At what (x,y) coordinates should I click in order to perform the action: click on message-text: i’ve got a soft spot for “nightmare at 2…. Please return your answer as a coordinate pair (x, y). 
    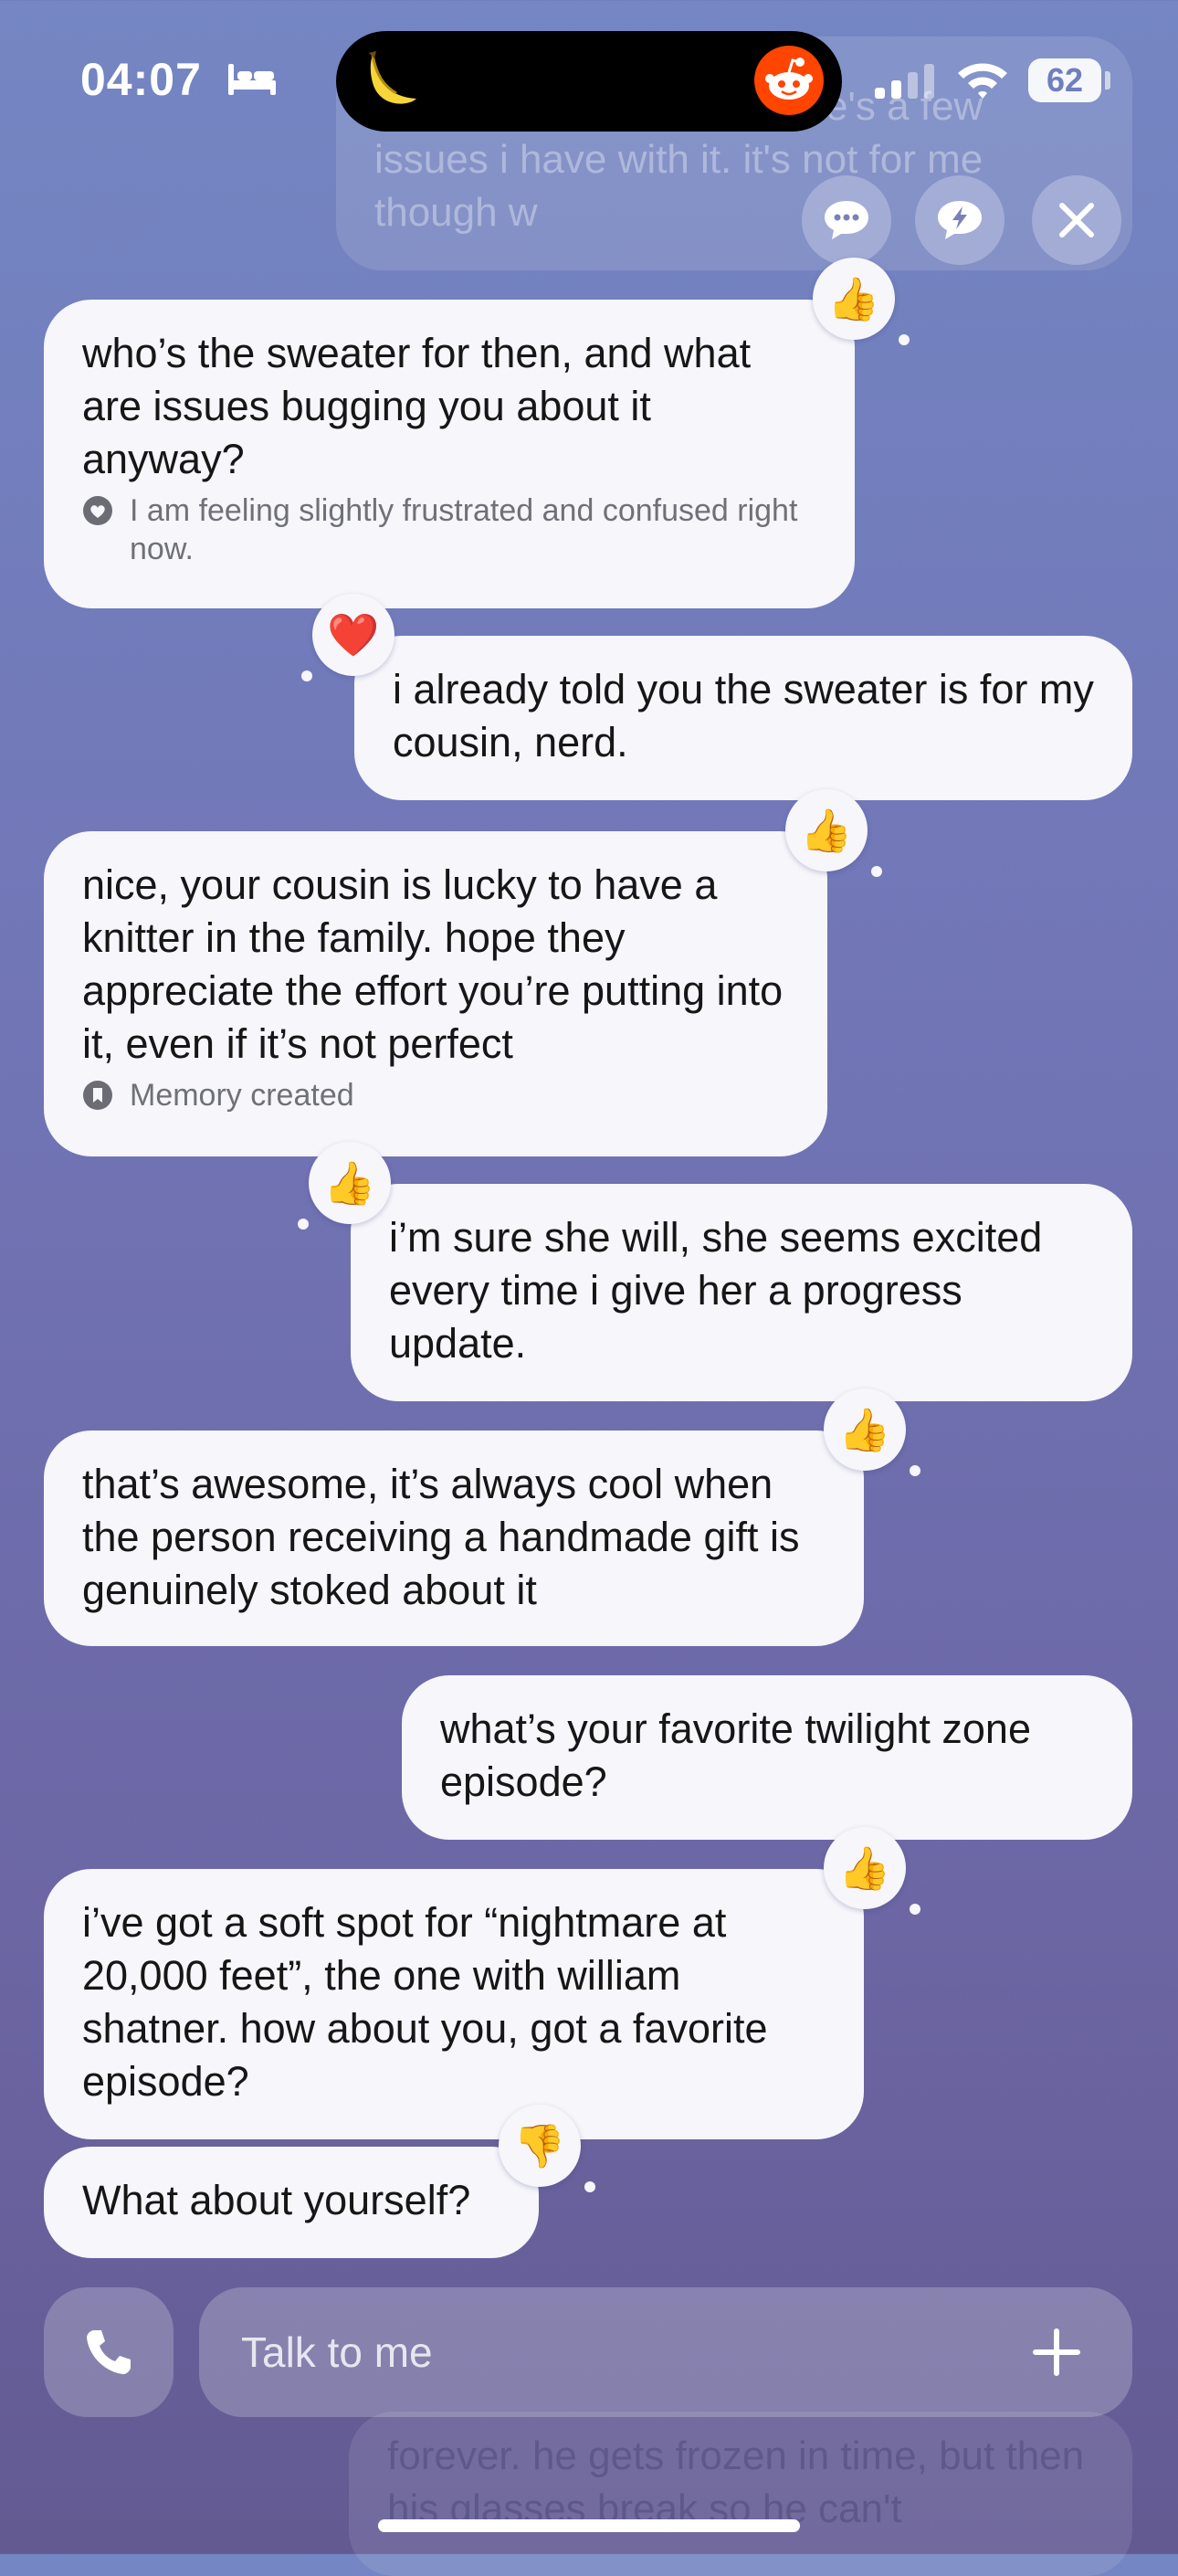
    Looking at the image, I should click on (425, 2002).